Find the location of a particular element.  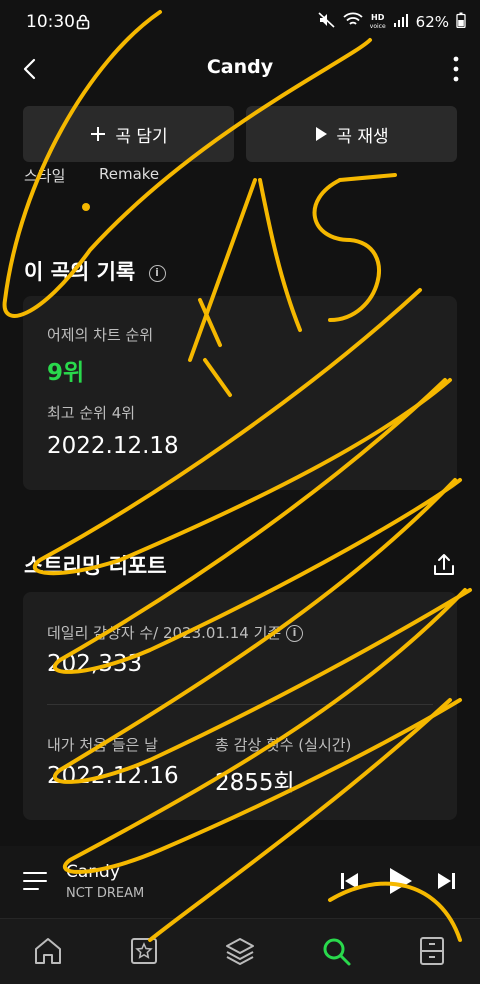

add-to-playlist-button: 곡 담기 is located at coordinates (128, 134).